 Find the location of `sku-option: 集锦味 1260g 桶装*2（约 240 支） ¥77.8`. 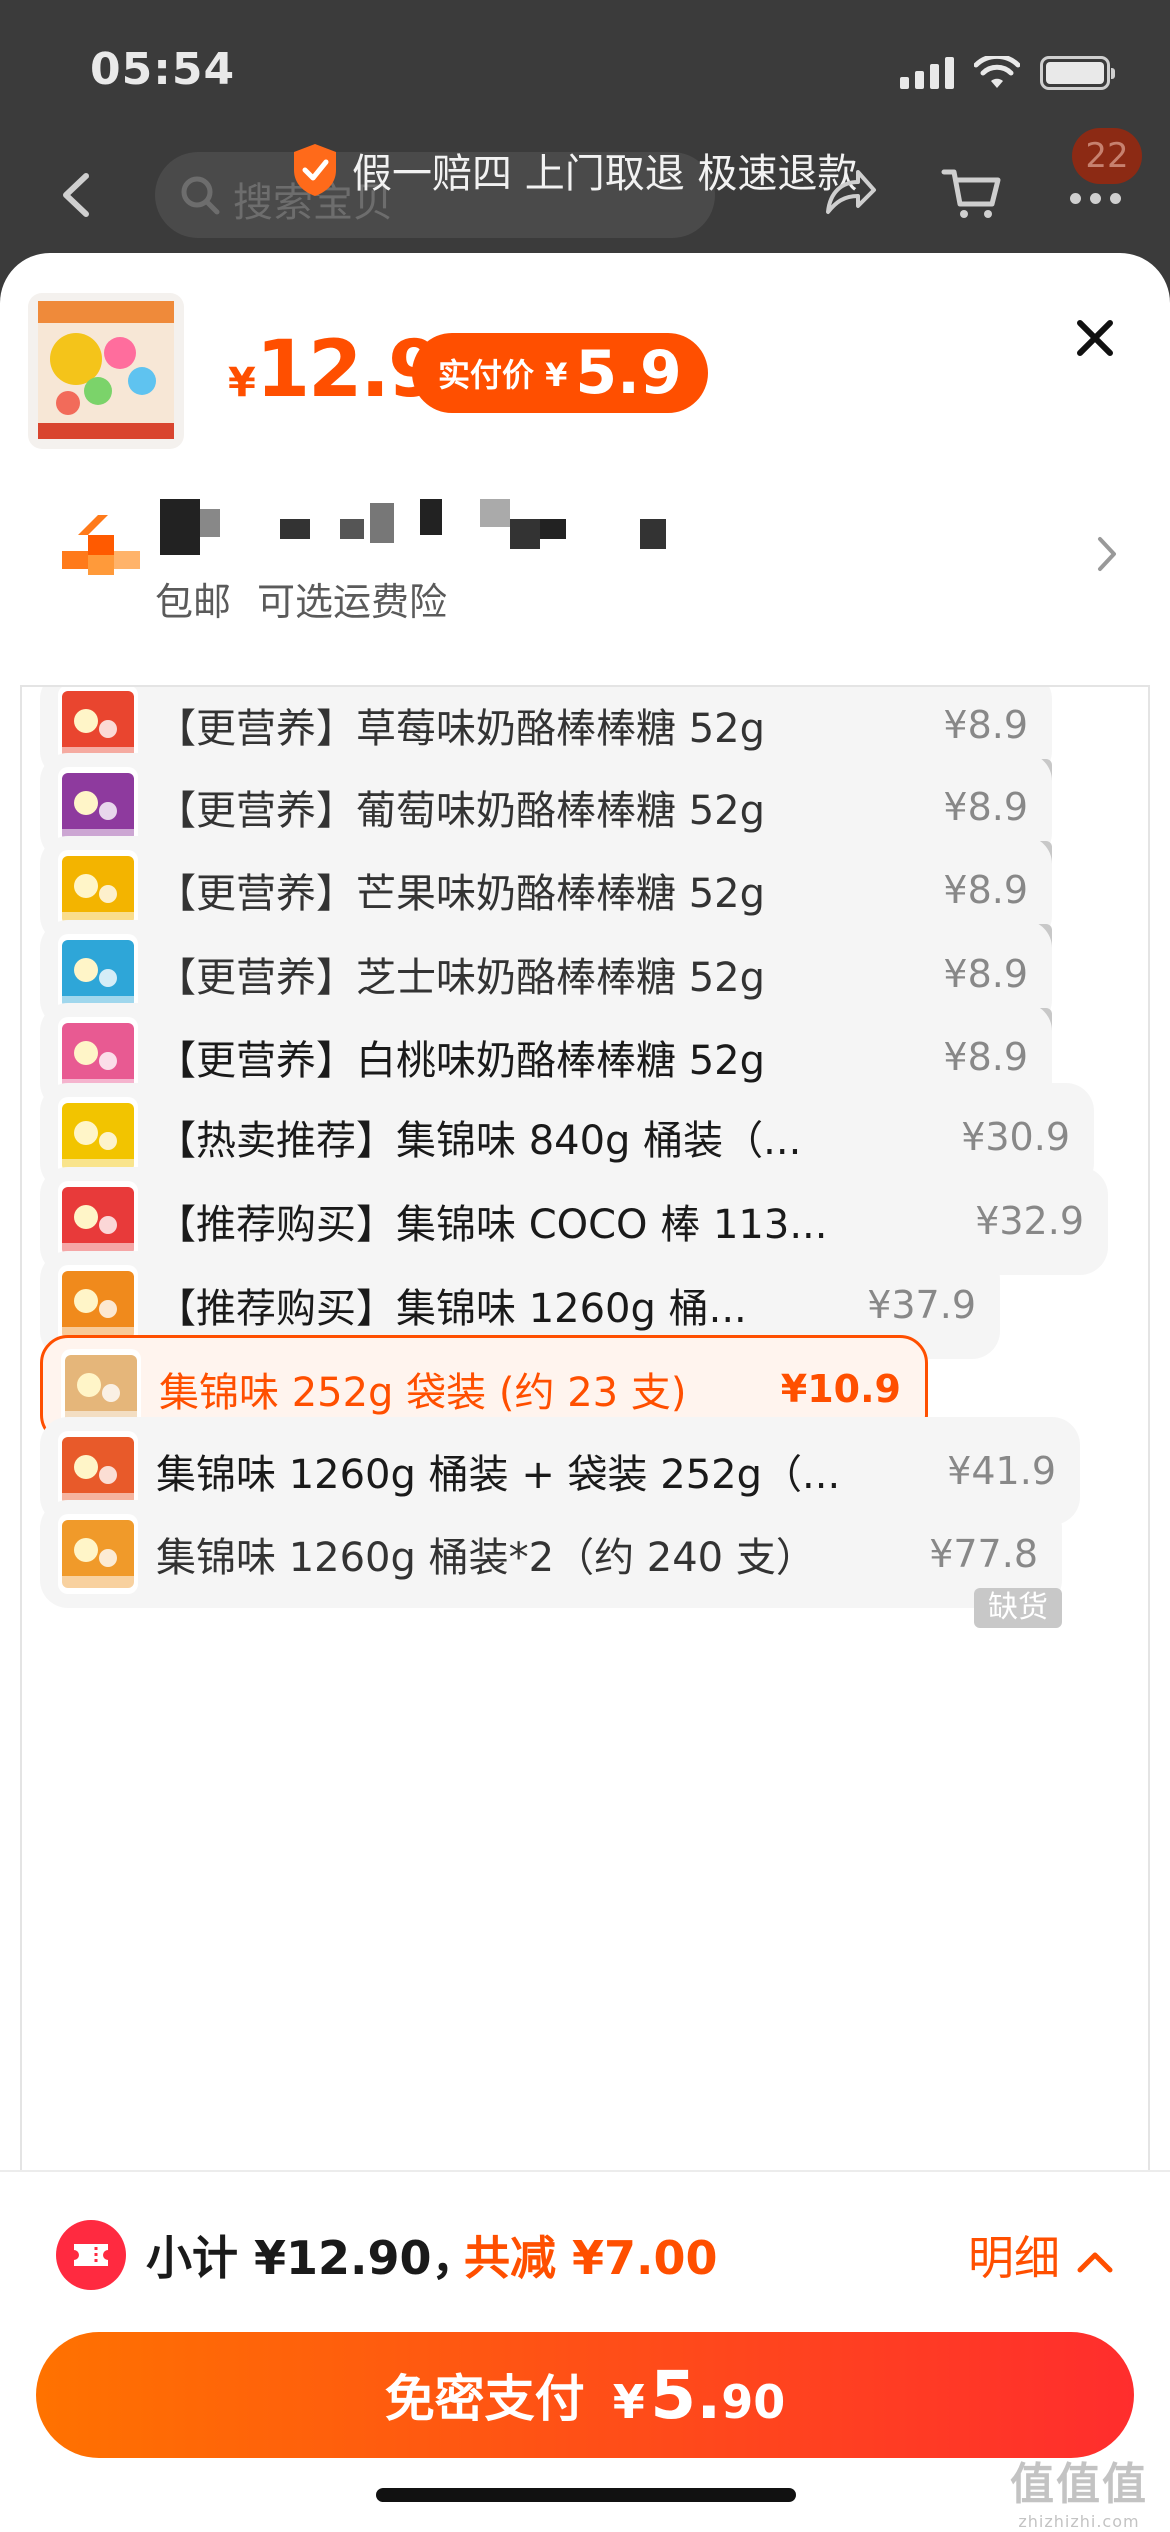

sku-option: 集锦味 1260g 桶装*2（约 240 支） ¥77.8 is located at coordinates (551, 1554).